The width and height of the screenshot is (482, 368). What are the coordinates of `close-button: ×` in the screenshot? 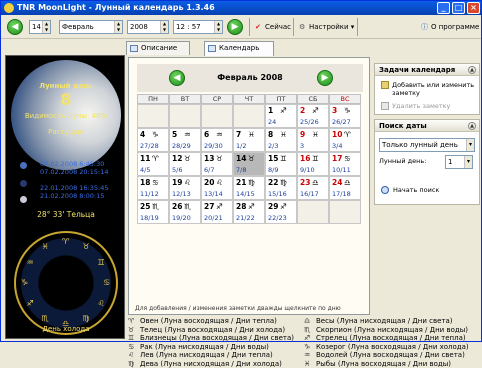 It's located at (473, 8).